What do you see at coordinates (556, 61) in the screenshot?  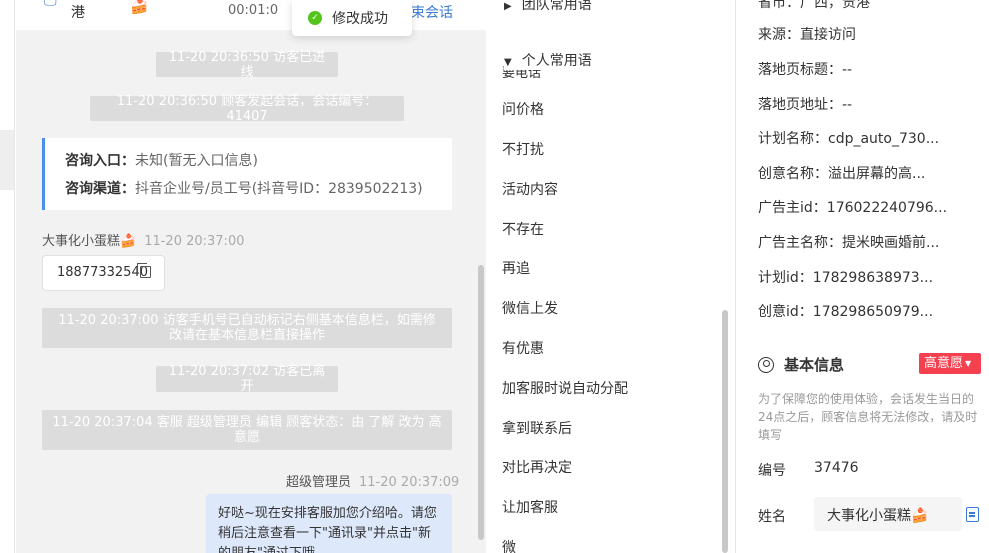 I see `personal-phrases-label: 个人常用语` at bounding box center [556, 61].